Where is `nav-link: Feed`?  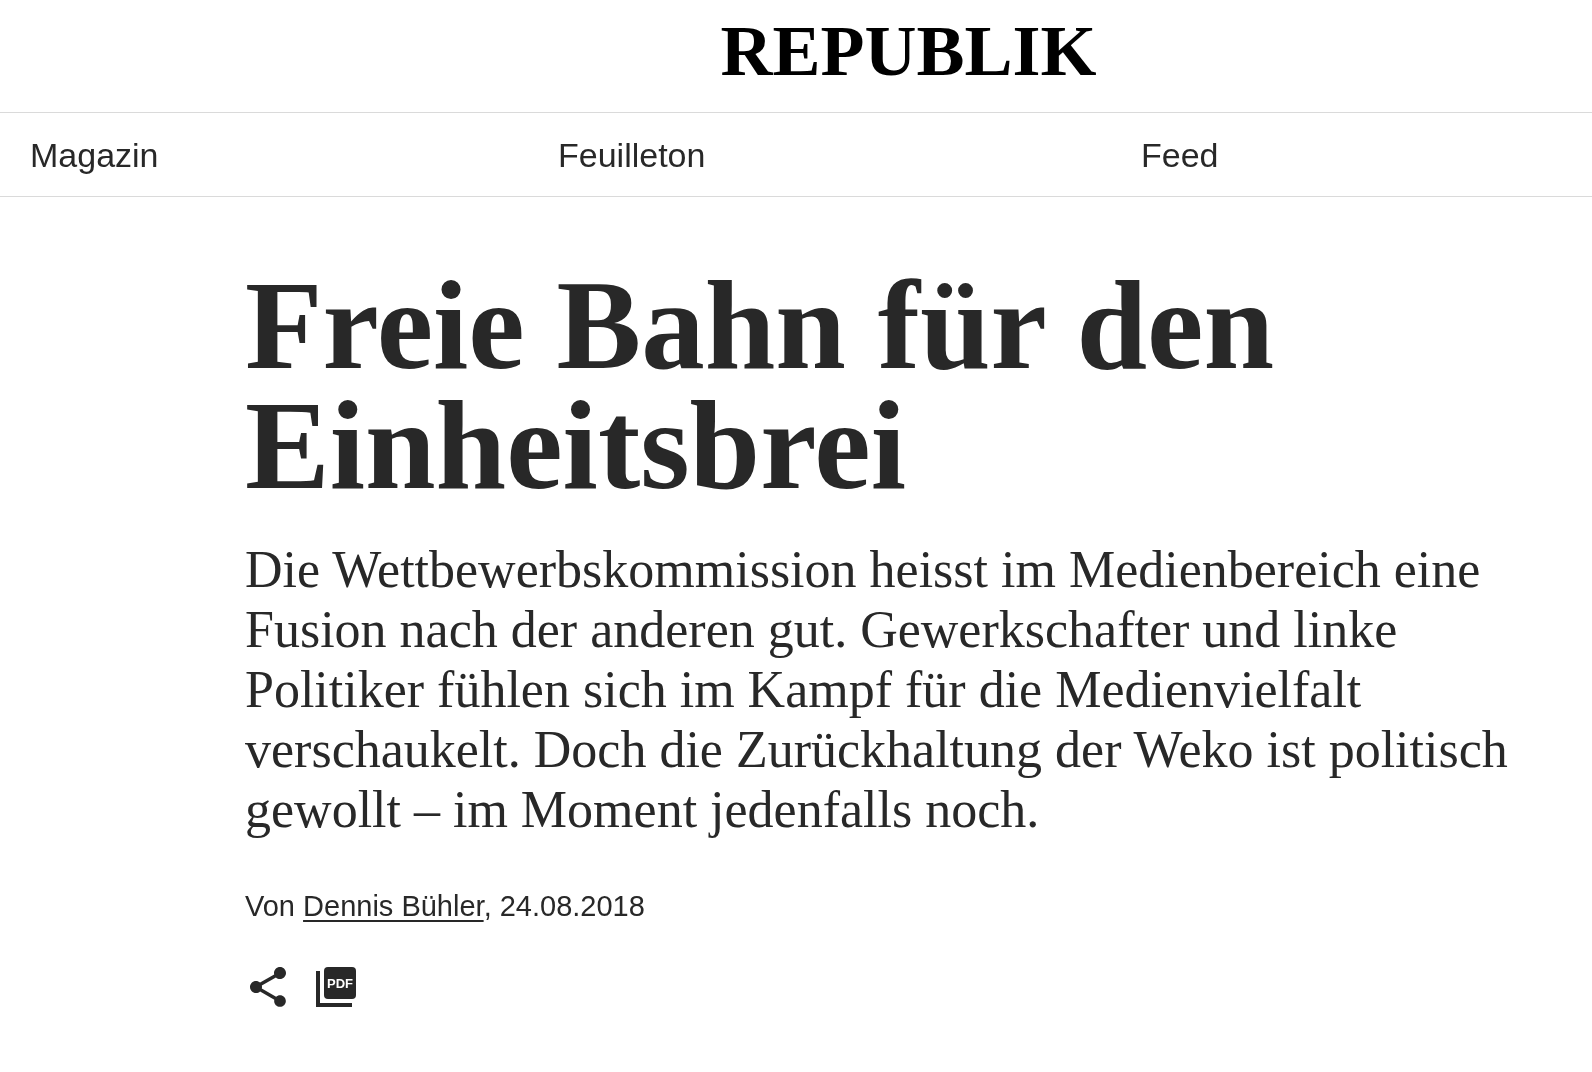
nav-link: Feed is located at coordinates (1180, 154).